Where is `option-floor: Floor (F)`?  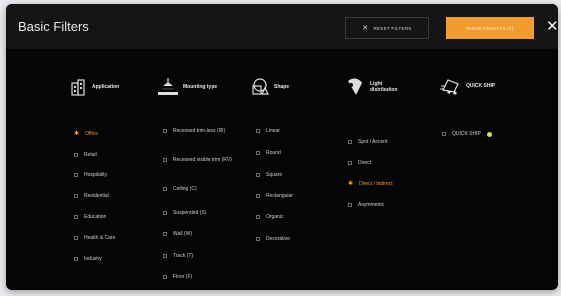
option-floor: Floor (F) is located at coordinates (177, 277).